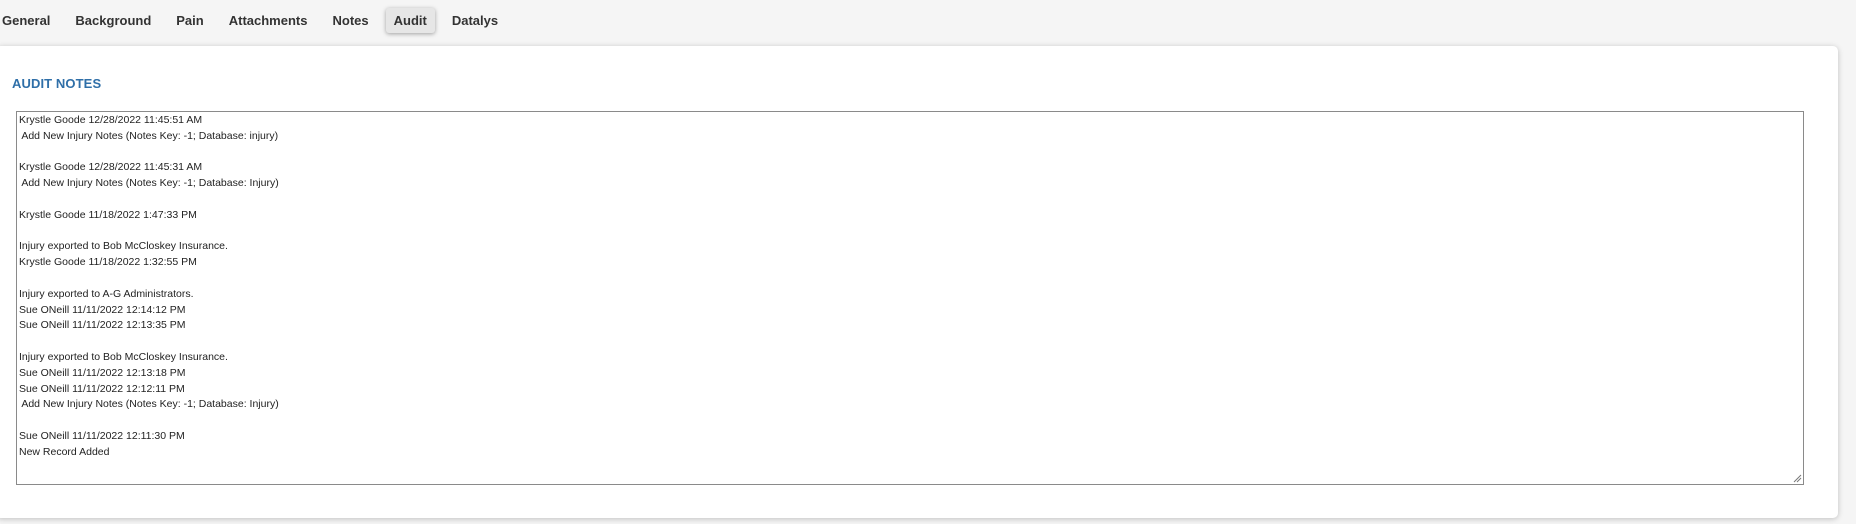  I want to click on note-line: Krystle Goode 12/28/2022 11:45:51 AM, so click(111, 120).